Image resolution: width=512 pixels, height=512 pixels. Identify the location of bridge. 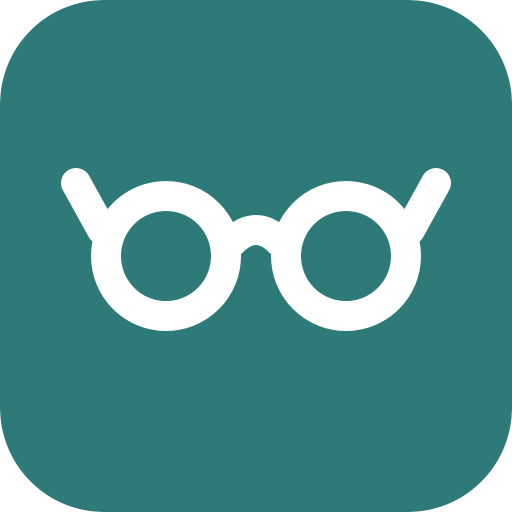
(256, 236).